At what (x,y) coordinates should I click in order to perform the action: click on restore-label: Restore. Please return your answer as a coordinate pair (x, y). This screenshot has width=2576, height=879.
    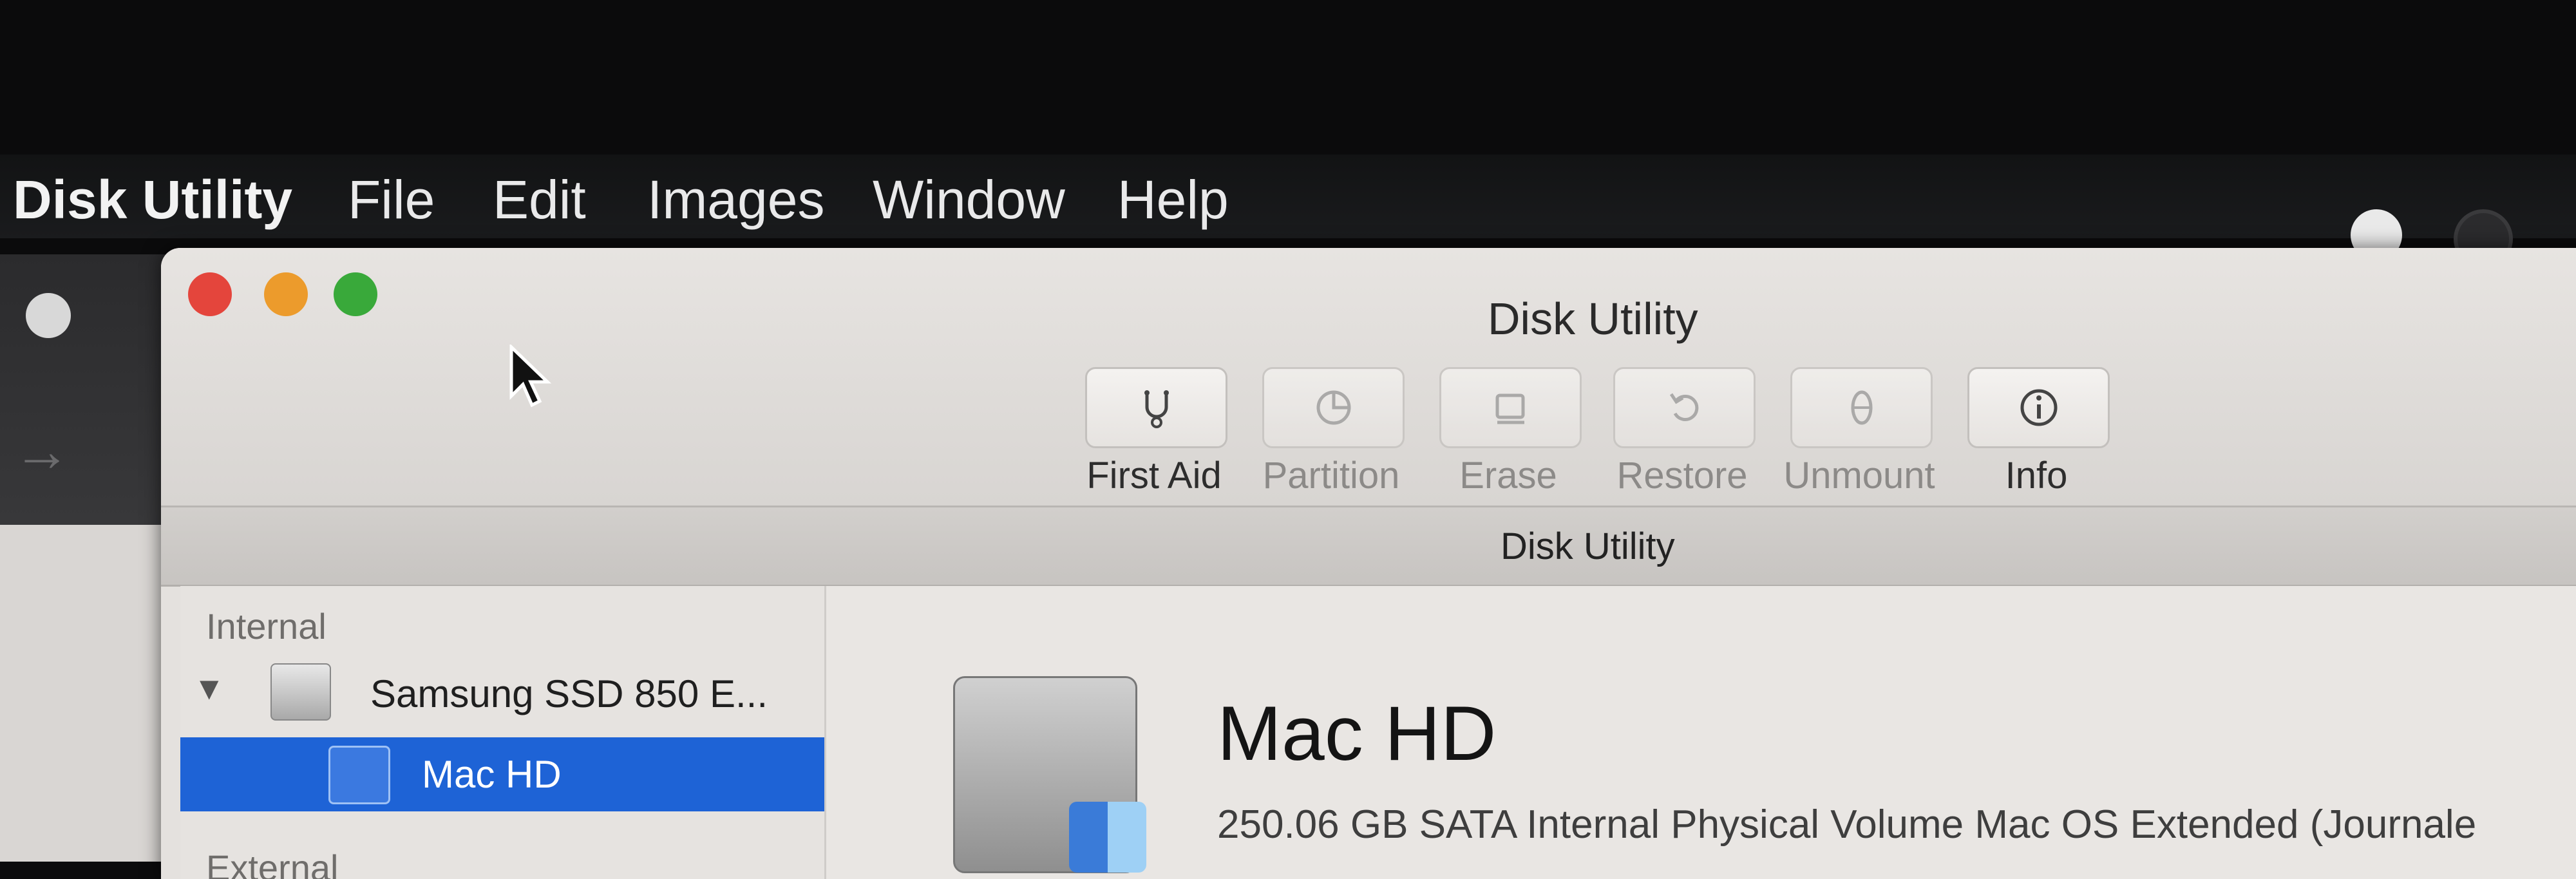
    Looking at the image, I should click on (1682, 475).